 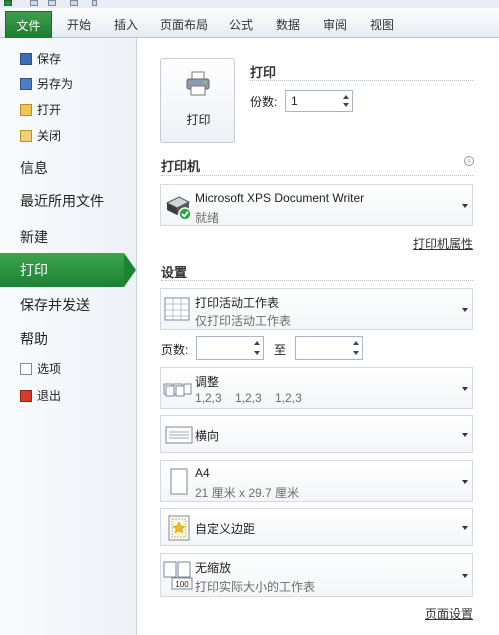 I want to click on nav-exit: 退出, so click(x=40, y=396).